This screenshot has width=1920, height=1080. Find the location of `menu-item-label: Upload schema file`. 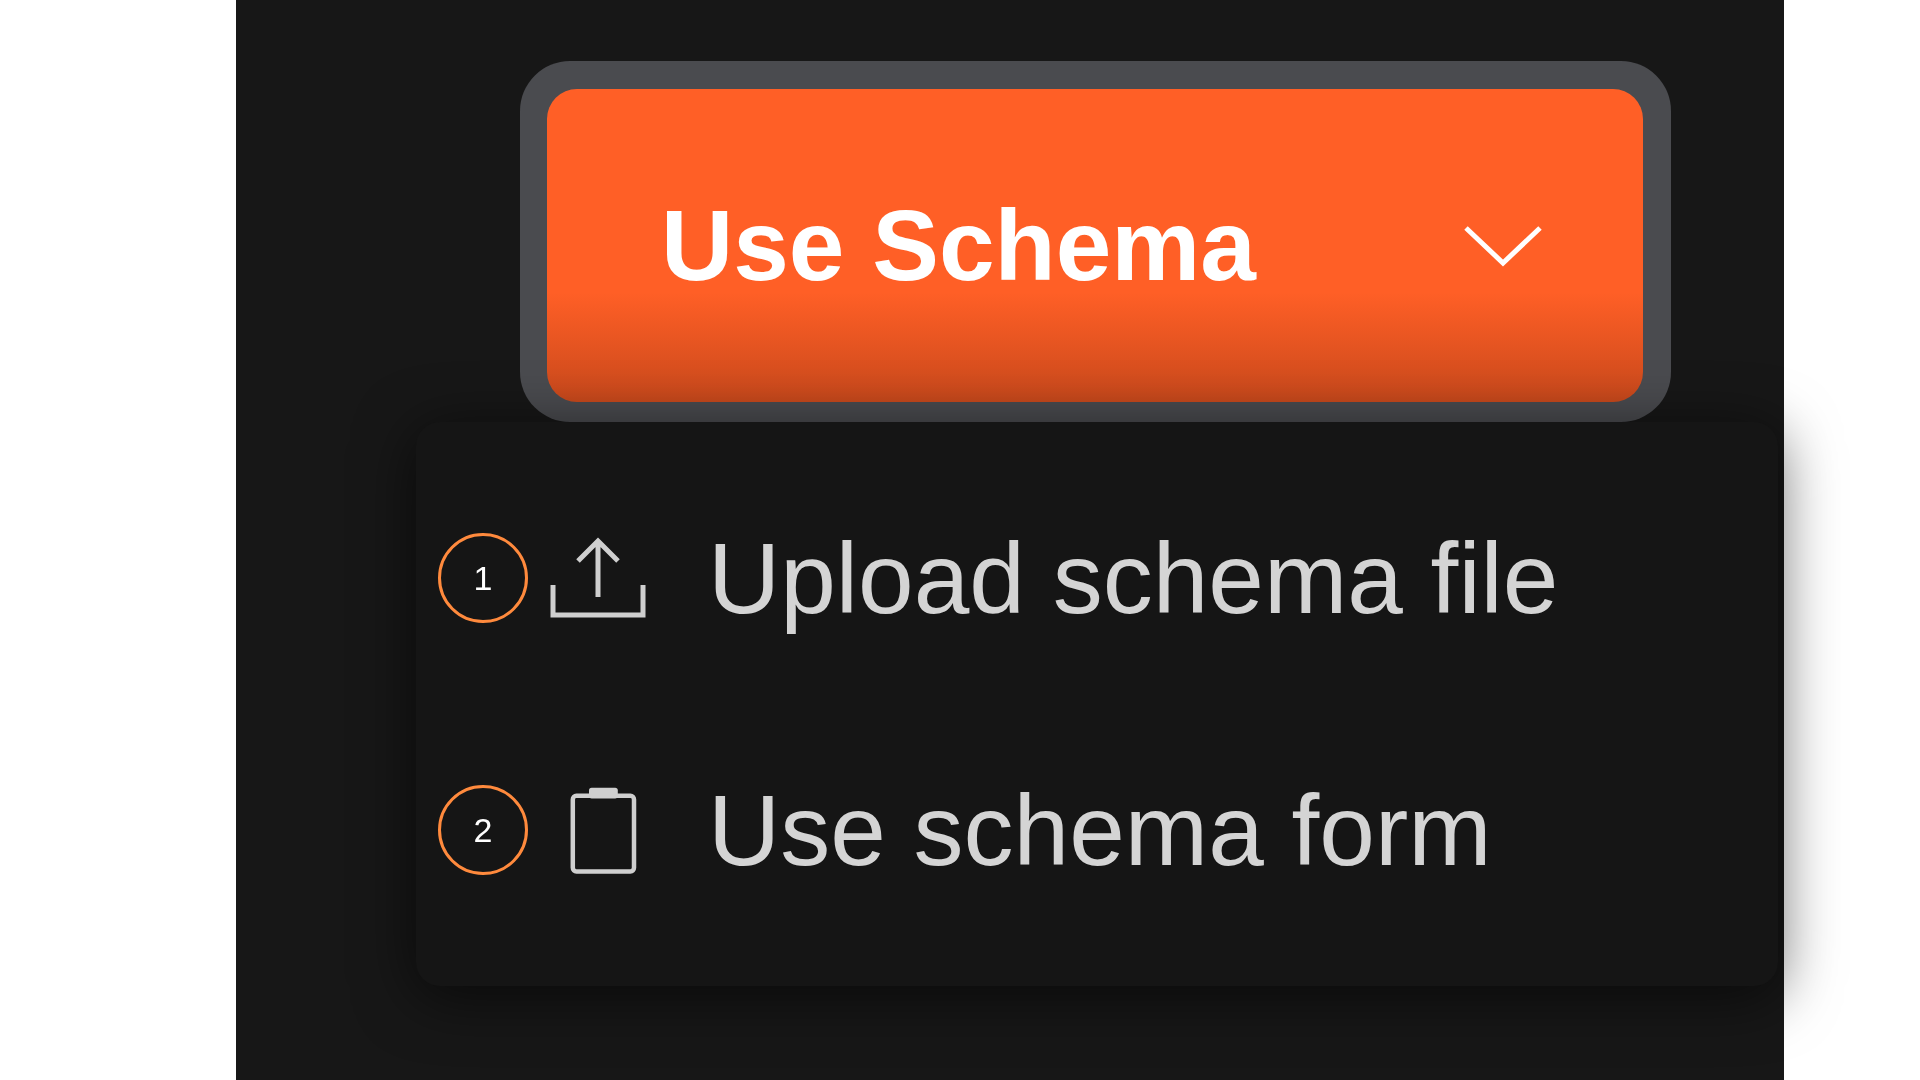

menu-item-label: Upload schema file is located at coordinates (1133, 578).